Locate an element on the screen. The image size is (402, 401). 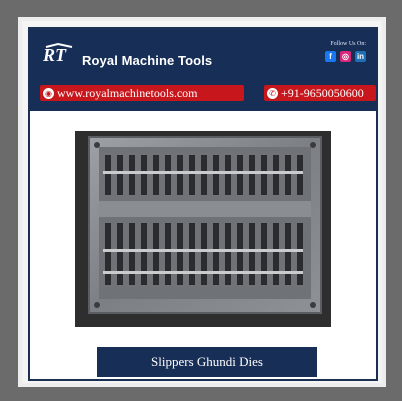
follow-label: Follow Us On: is located at coordinates (348, 44).